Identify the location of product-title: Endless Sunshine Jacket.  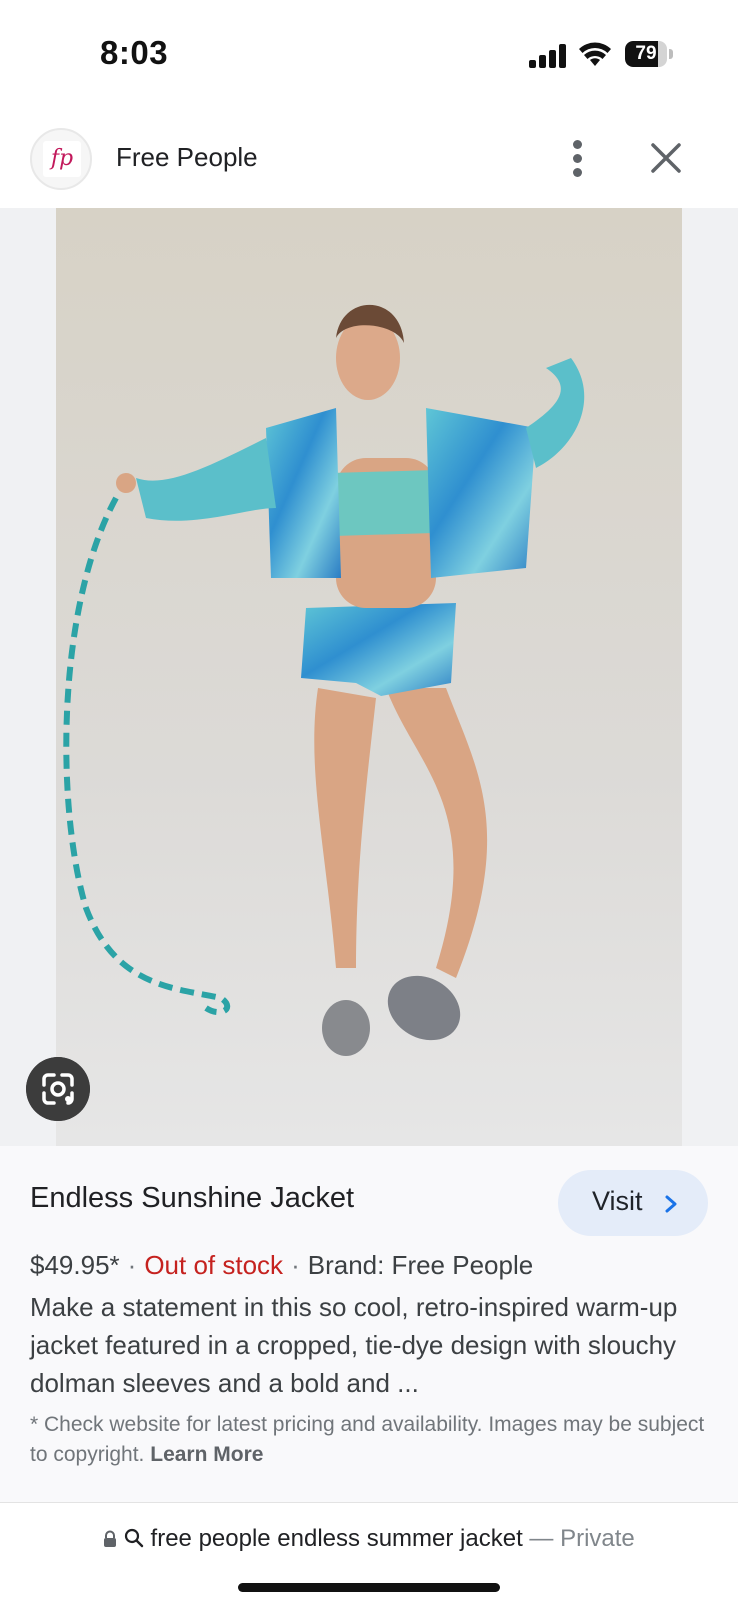
(192, 1198).